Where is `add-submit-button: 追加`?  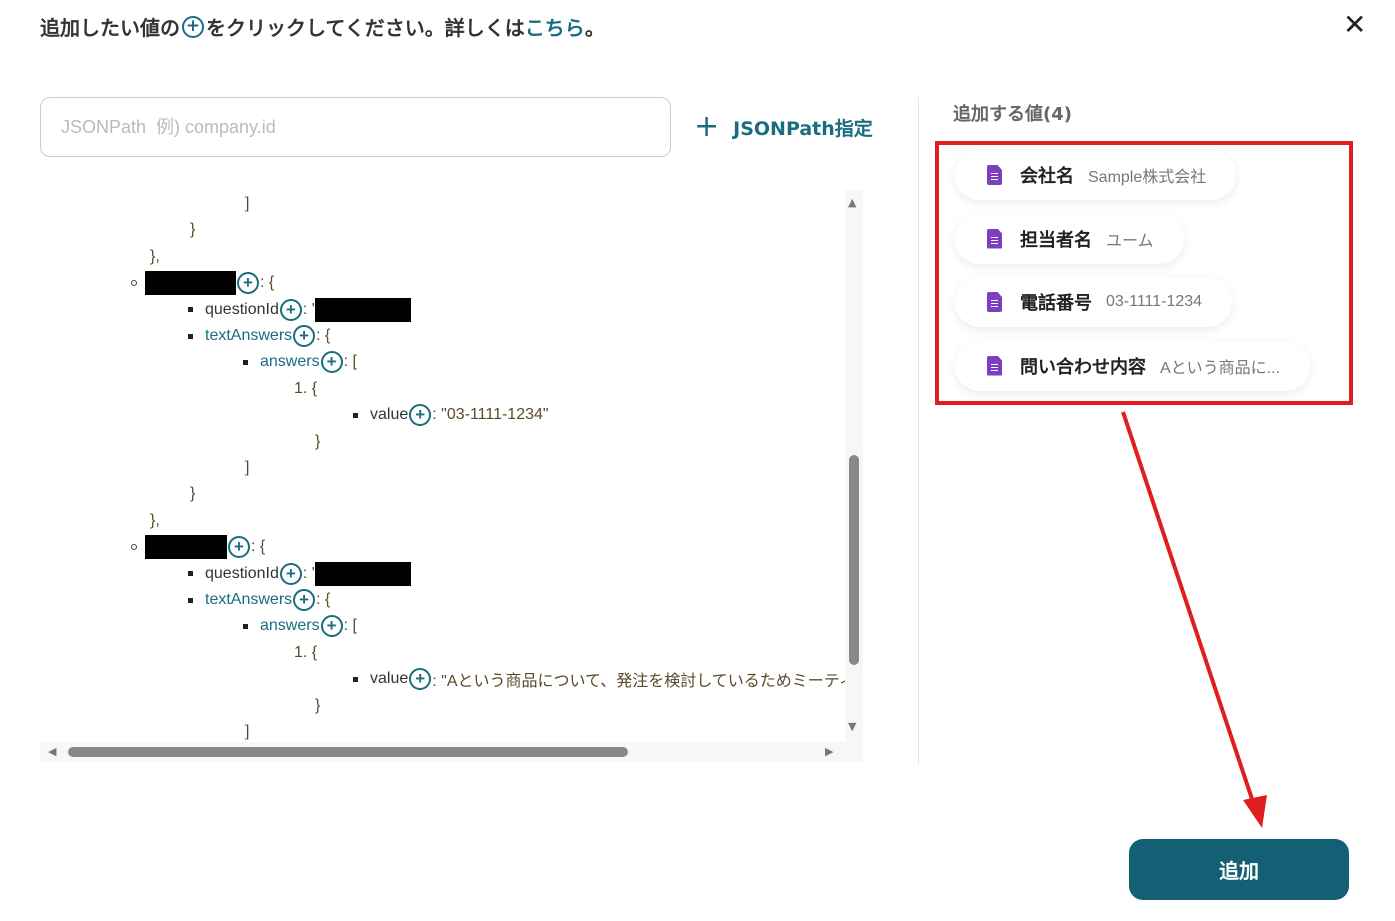 add-submit-button: 追加 is located at coordinates (1239, 869).